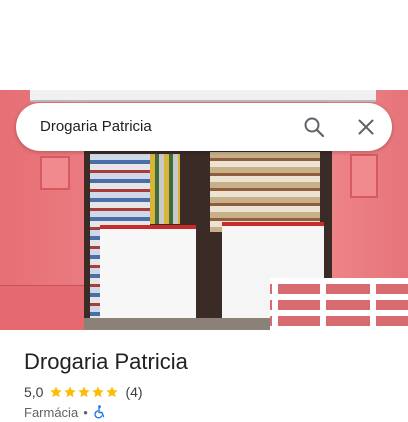 The image size is (408, 422). I want to click on rating-value: 5,0, so click(34, 392).